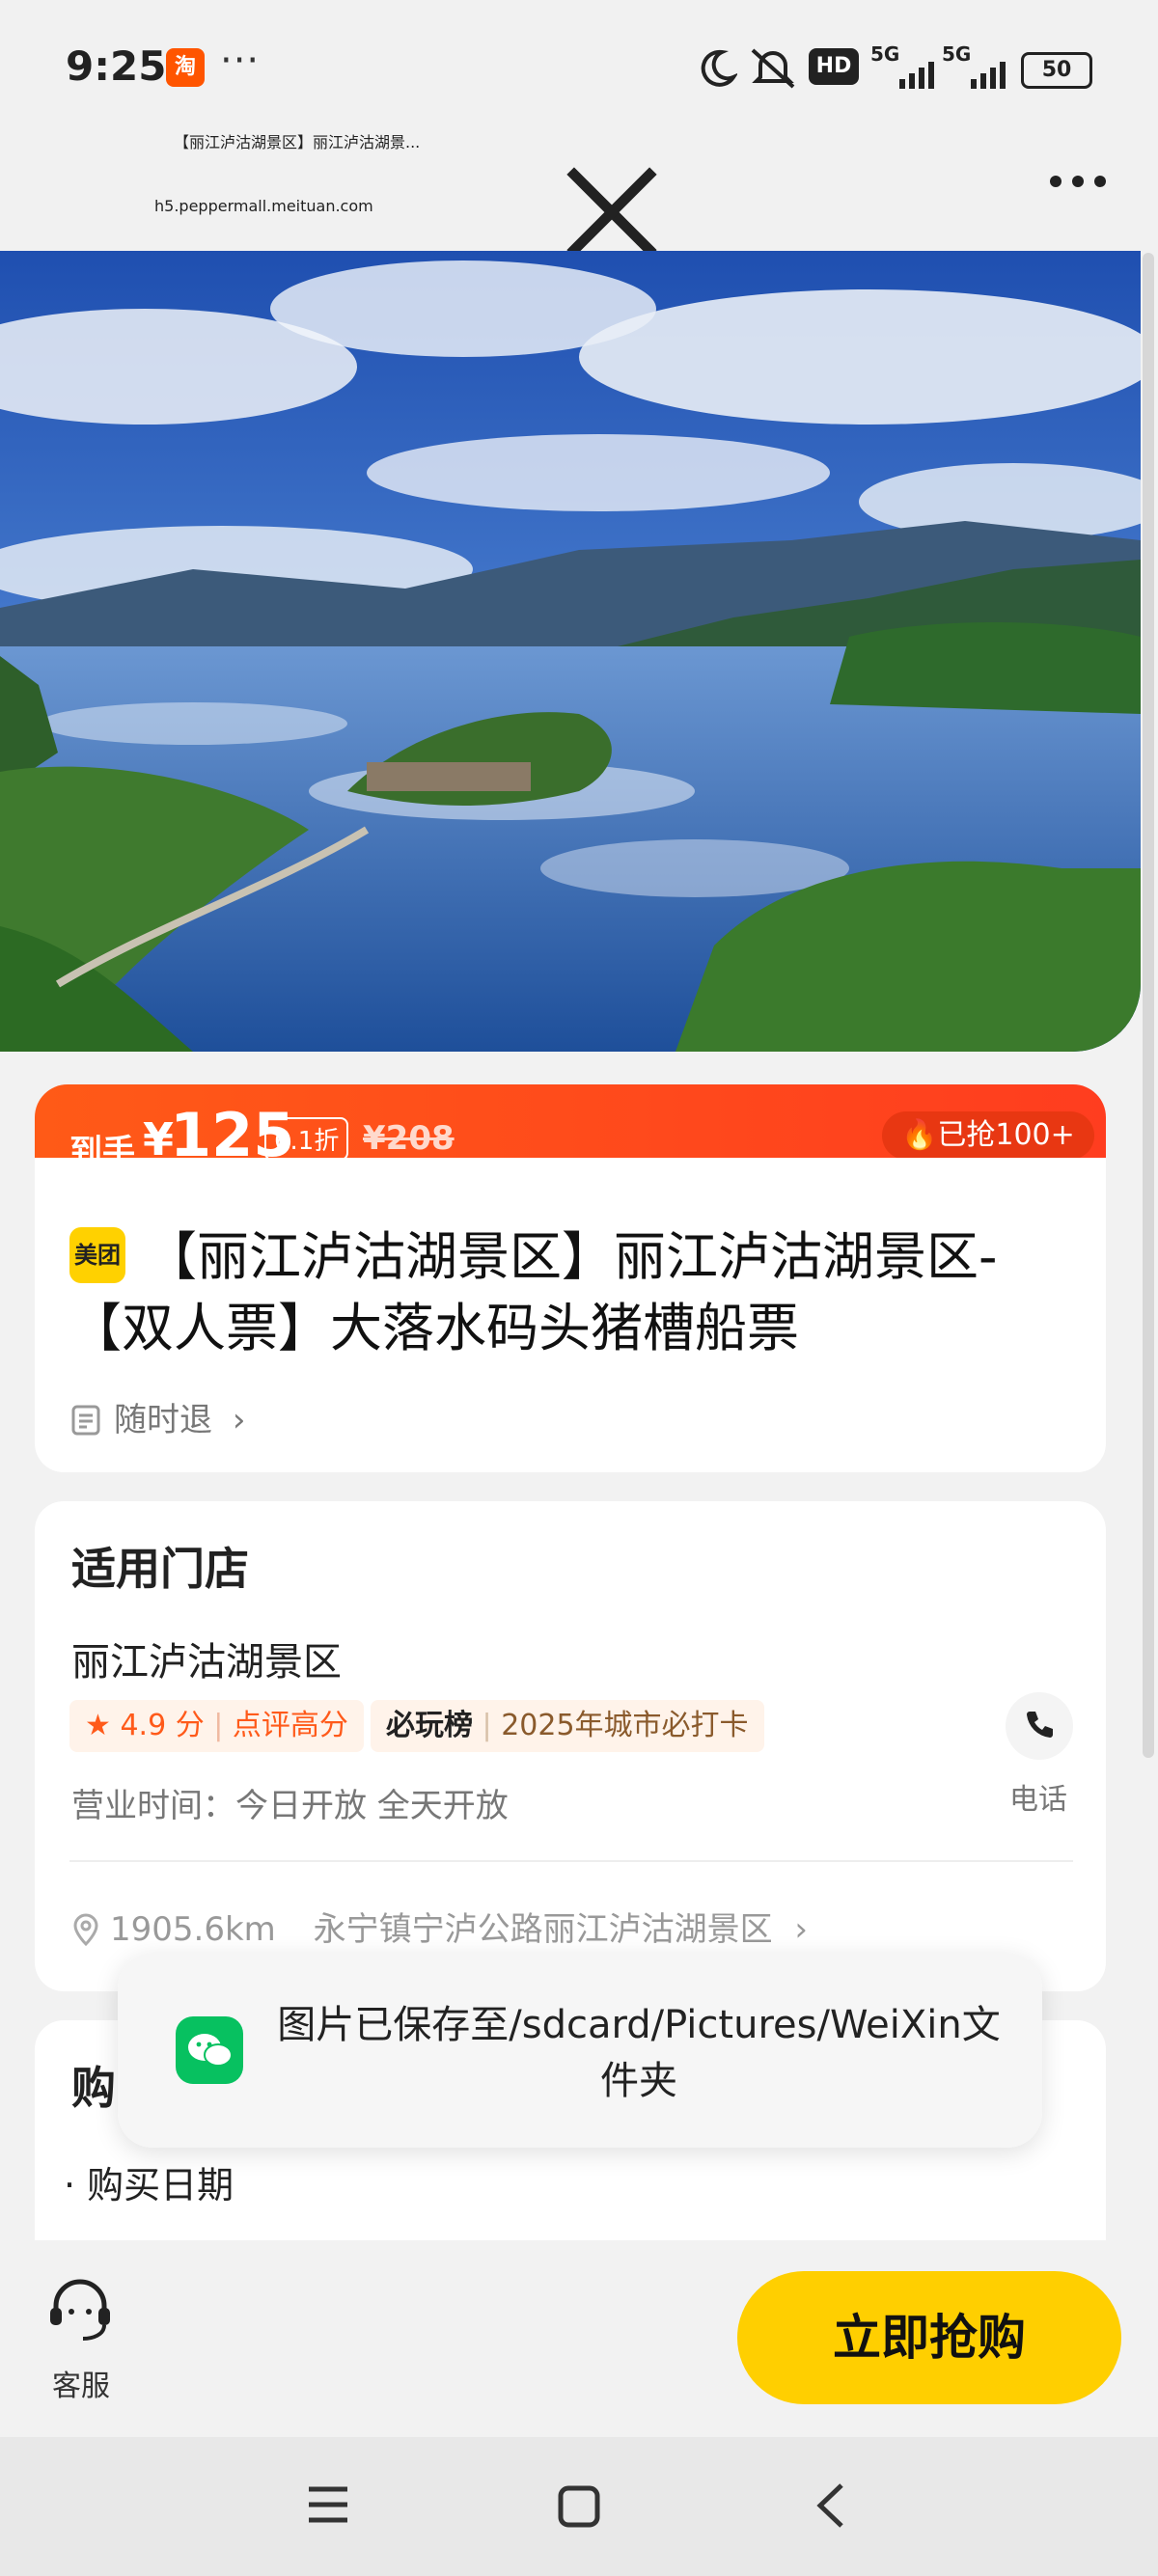 The image size is (1158, 2576). Describe the element at coordinates (263, 206) in the screenshot. I see `page-url: h5.peppermall.meituan.com` at that location.